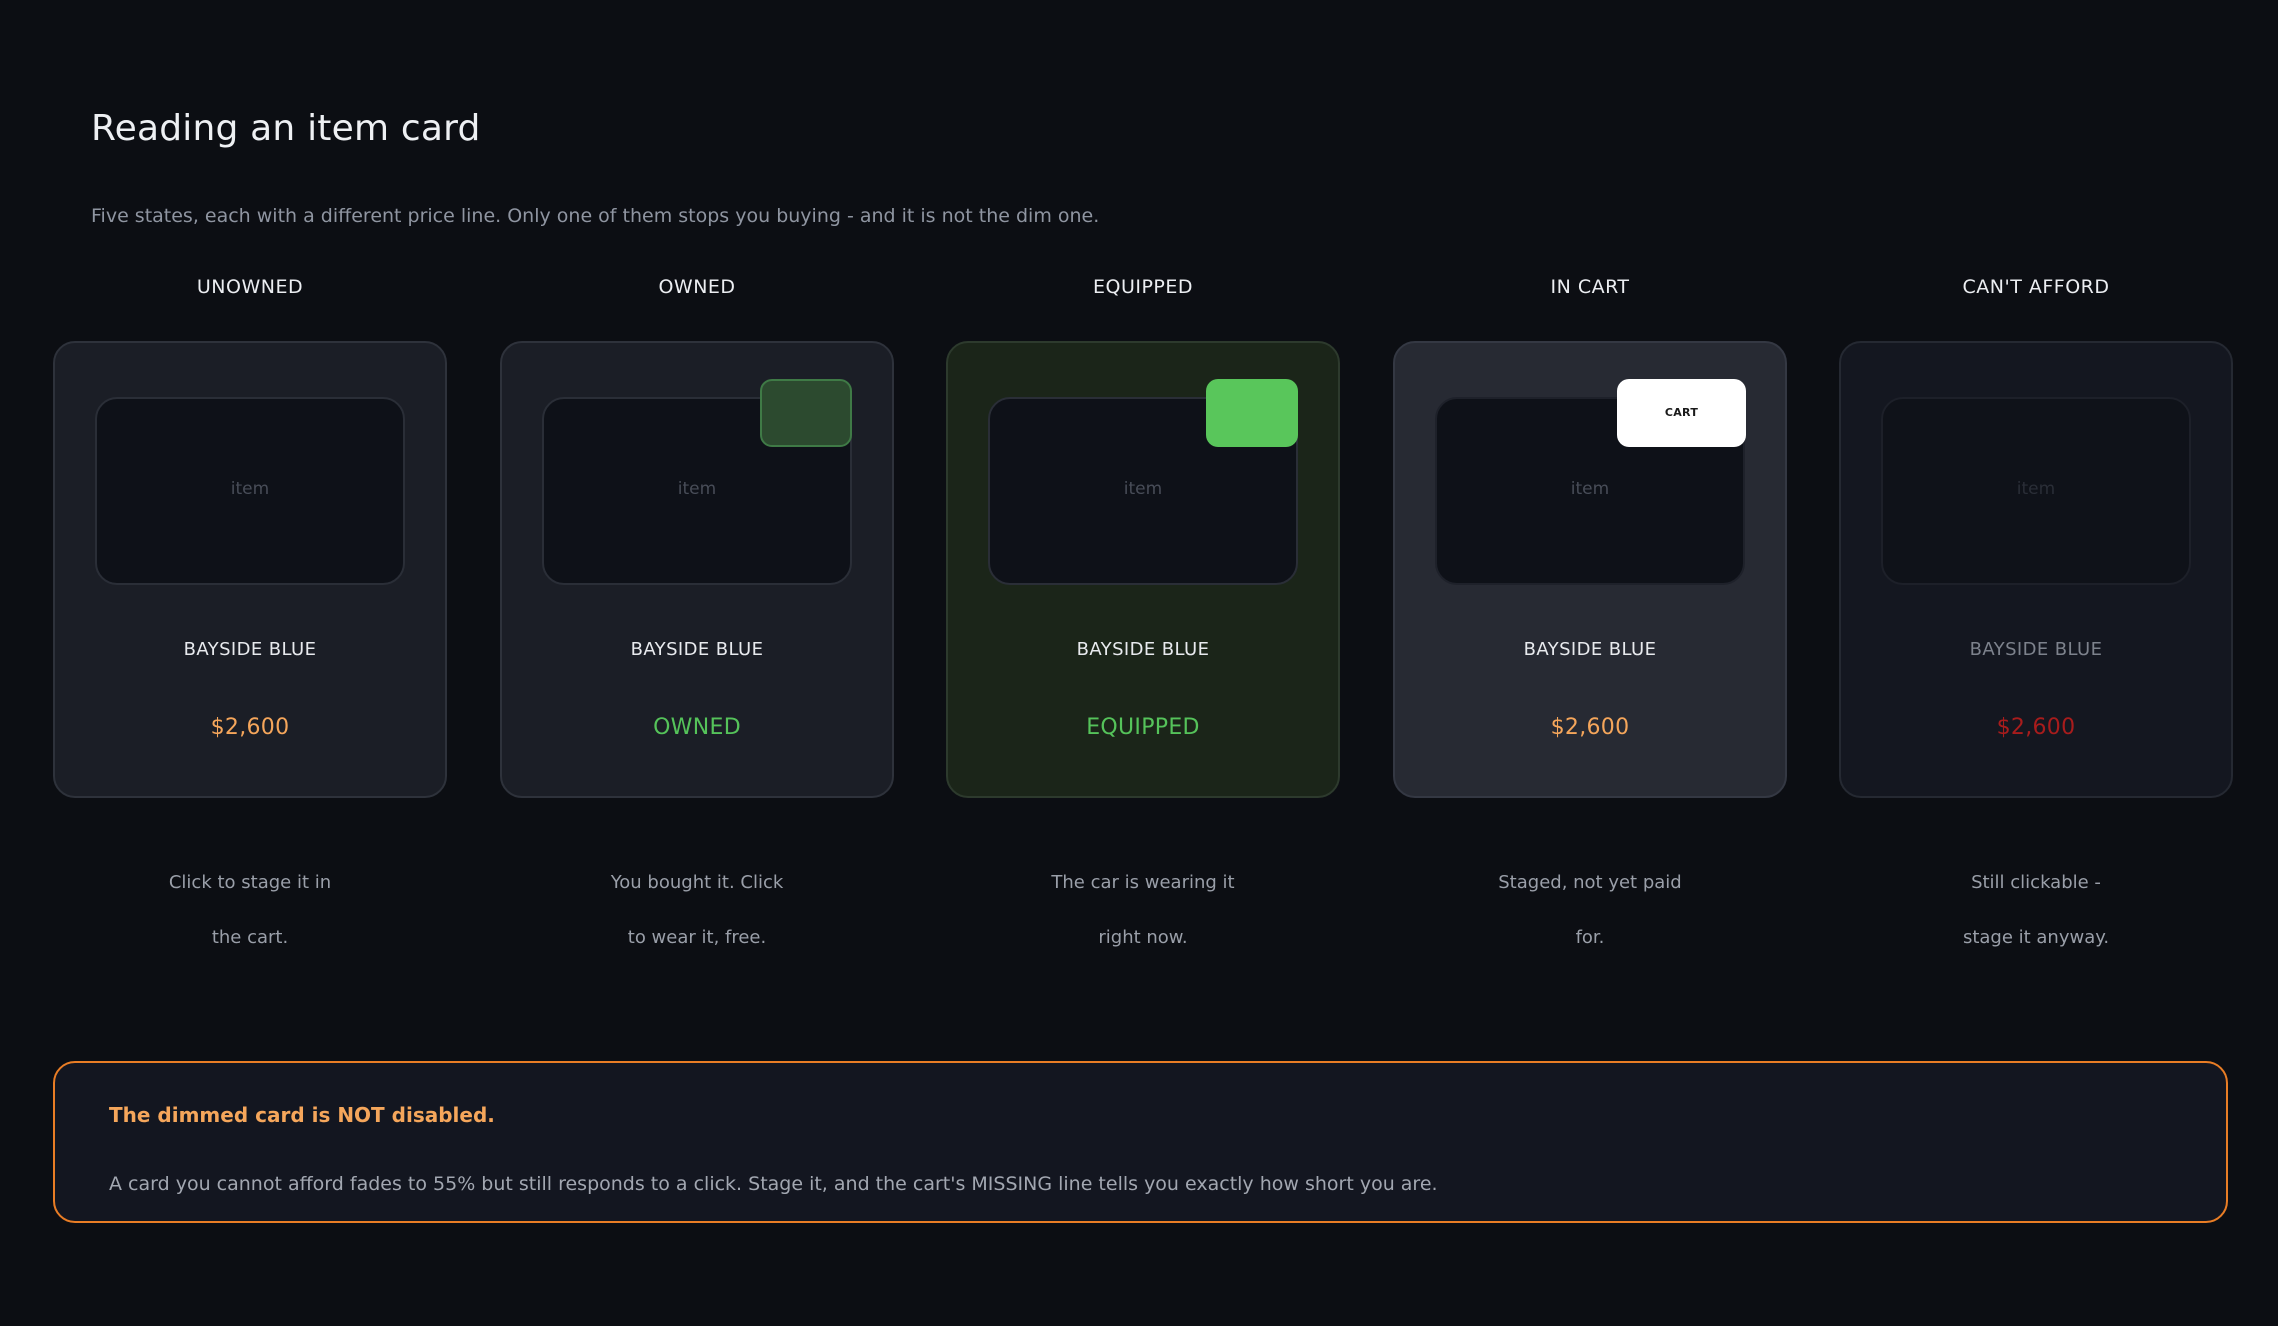 The image size is (2278, 1326). I want to click on state-description: Staged, not yet paid for., so click(1590, 910).